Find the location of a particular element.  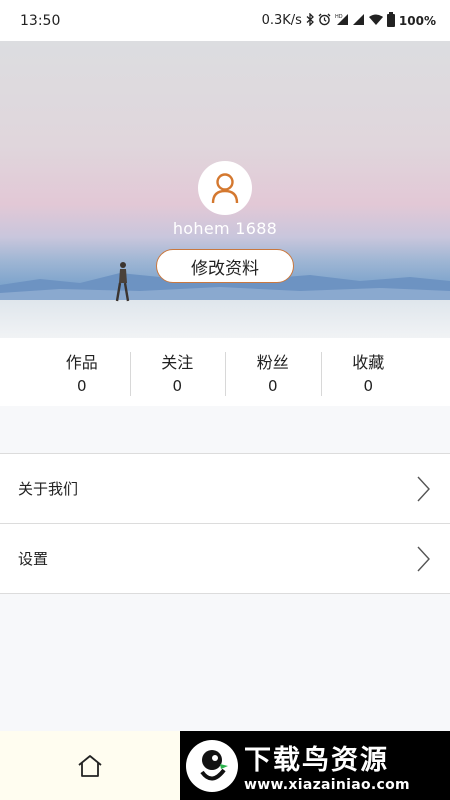

stats-row: 作品 0 关注 0 粉丝 0 收藏 0 is located at coordinates (225, 372).